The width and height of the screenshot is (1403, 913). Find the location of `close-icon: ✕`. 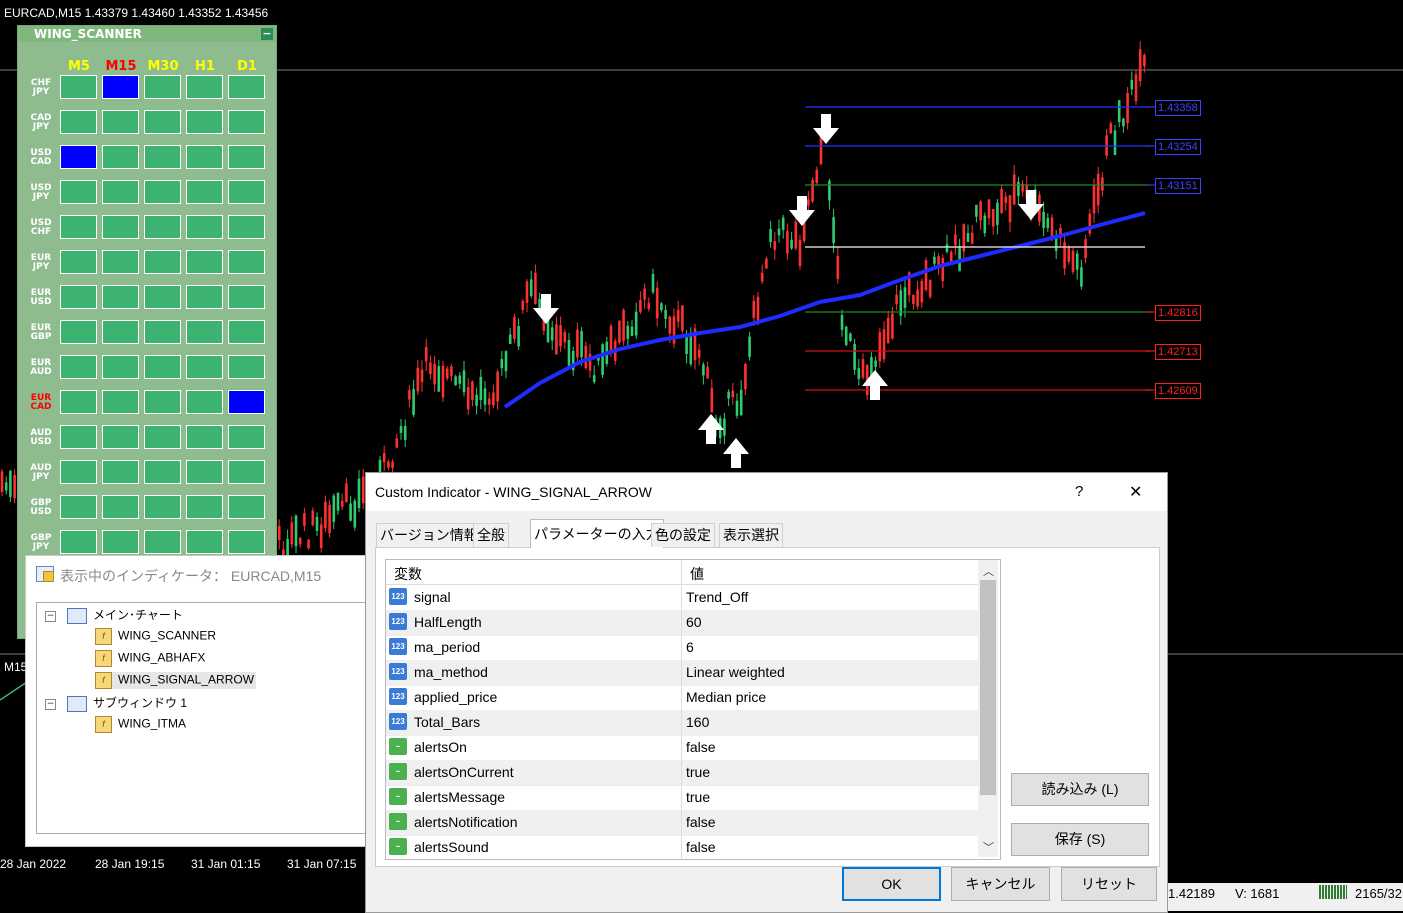

close-icon: ✕ is located at coordinates (1135, 491).